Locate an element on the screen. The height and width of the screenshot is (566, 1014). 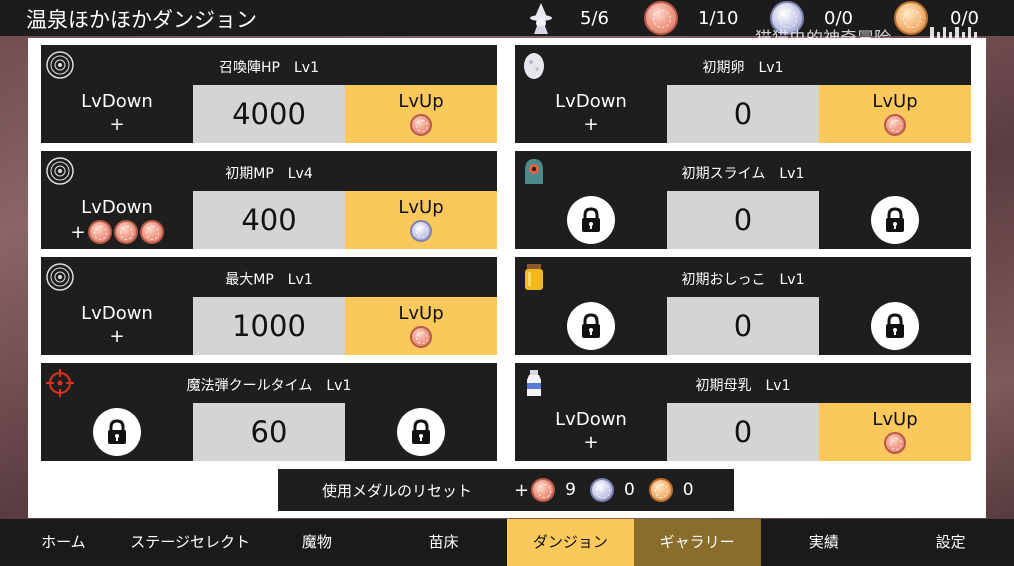
witch-count: 5/6 is located at coordinates (594, 18).